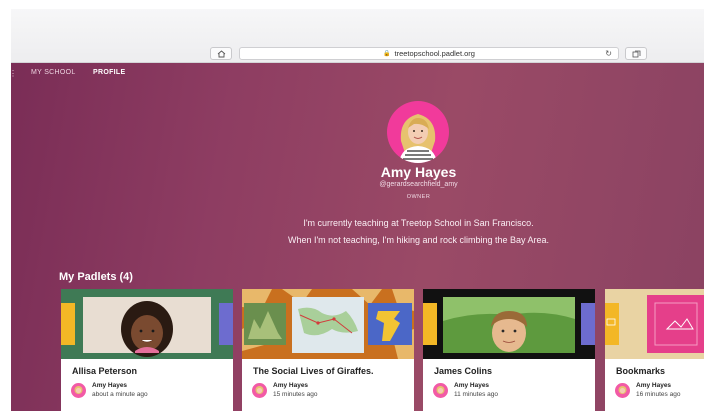 The width and height of the screenshot is (715, 420). I want to click on lock-icon: 🔒, so click(387, 54).